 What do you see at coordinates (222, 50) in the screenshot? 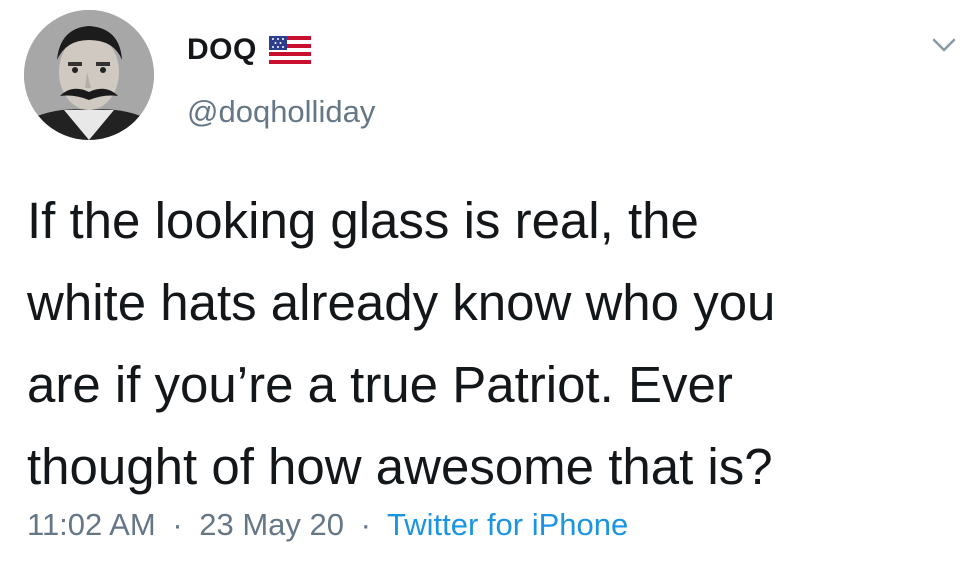
I see `display-name: DOQ` at bounding box center [222, 50].